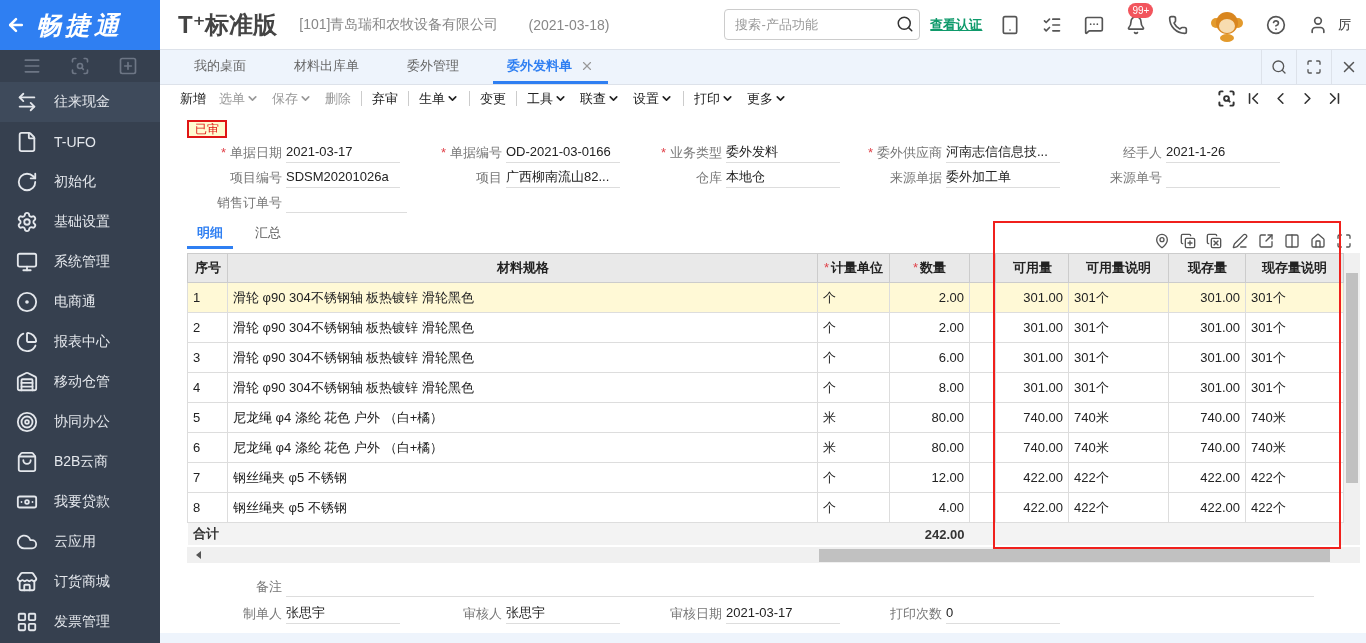  Describe the element at coordinates (1226, 98) in the screenshot. I see `locate-icon` at that location.